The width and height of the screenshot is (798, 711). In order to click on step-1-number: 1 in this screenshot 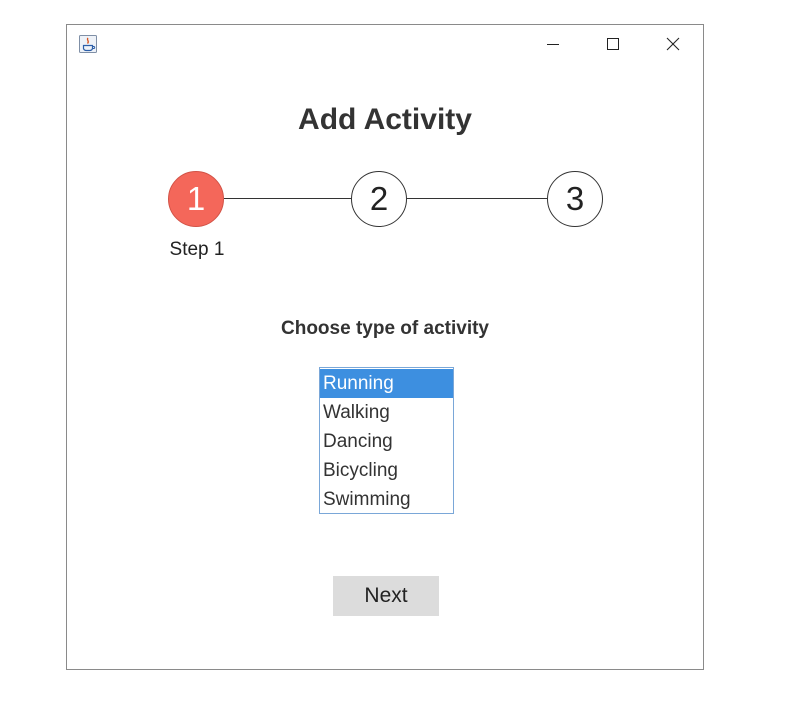, I will do `click(196, 198)`.